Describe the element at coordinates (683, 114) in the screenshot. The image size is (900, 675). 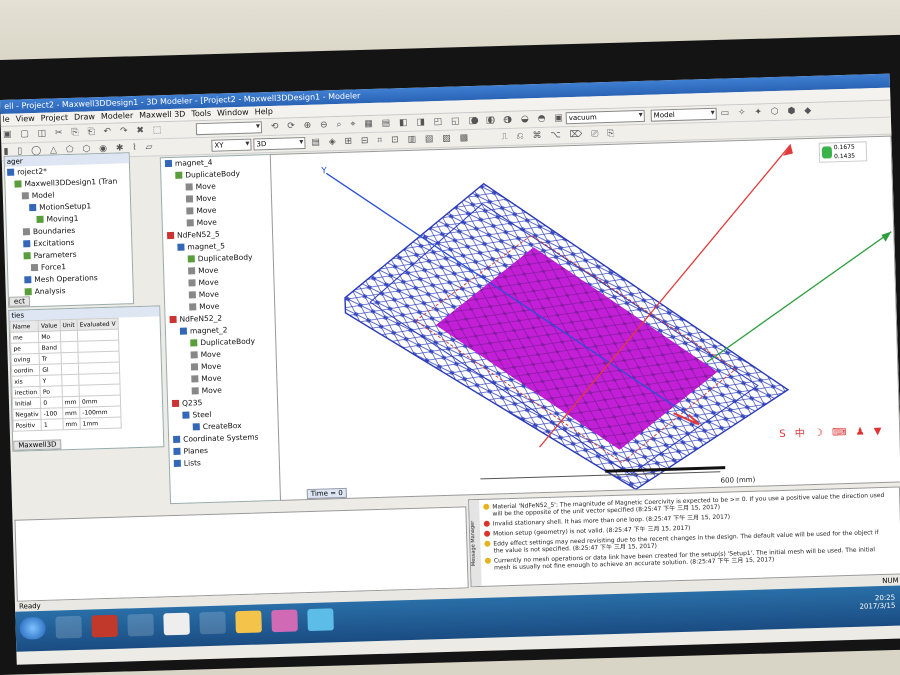
I see `model-combo: Model` at that location.